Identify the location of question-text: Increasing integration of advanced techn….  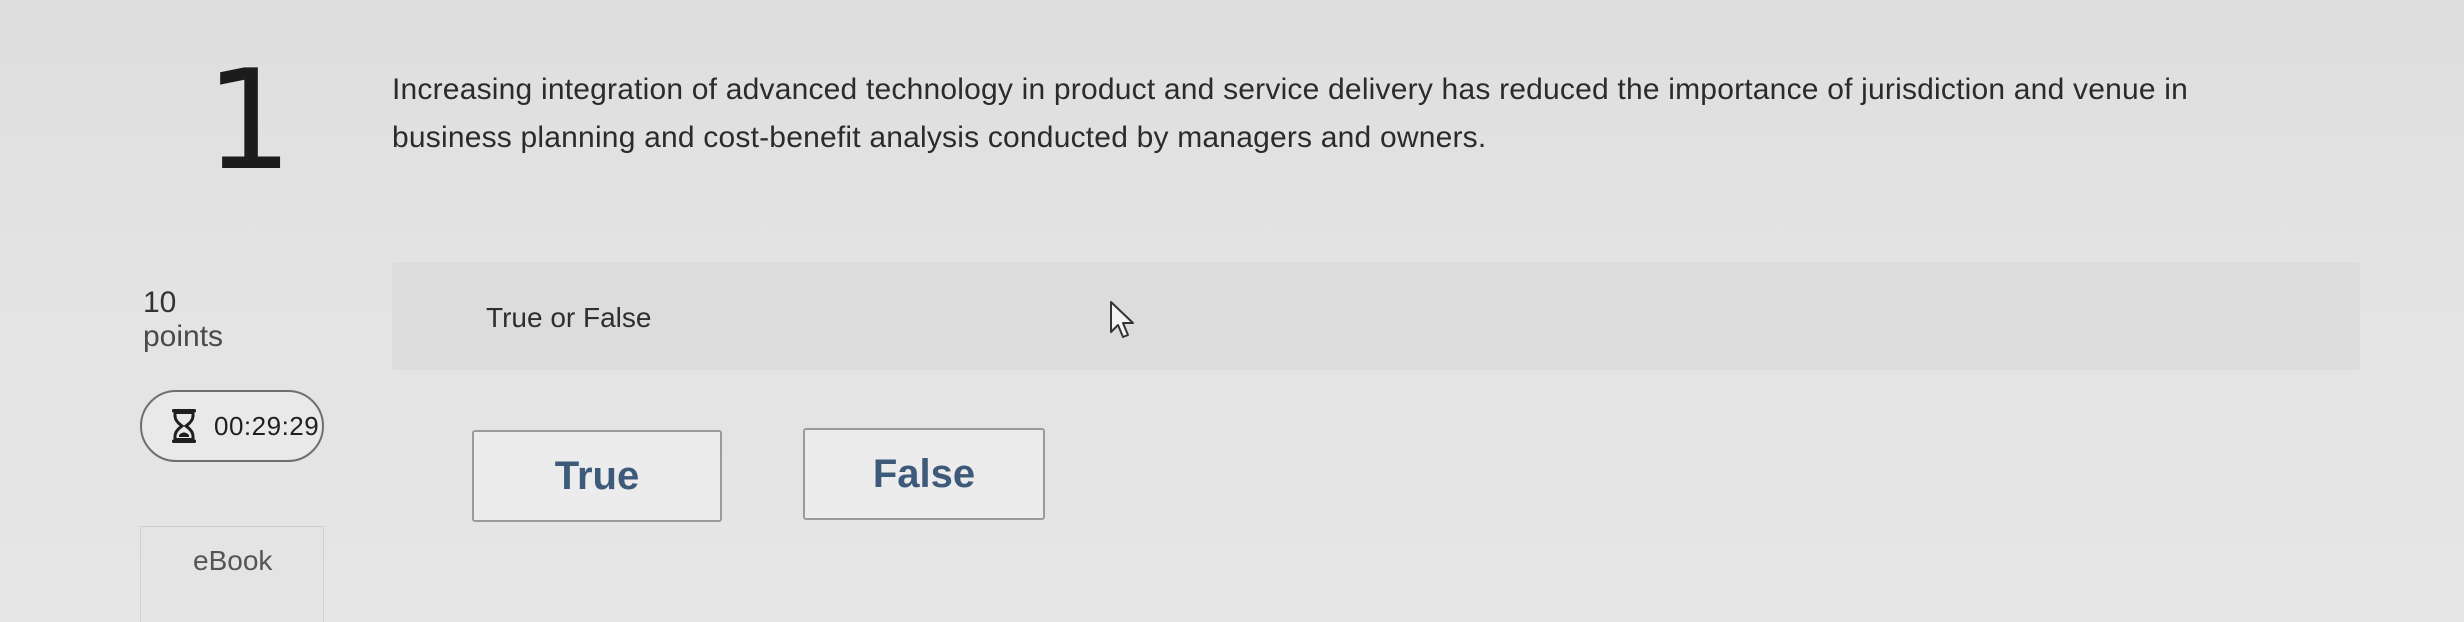
(1290, 113).